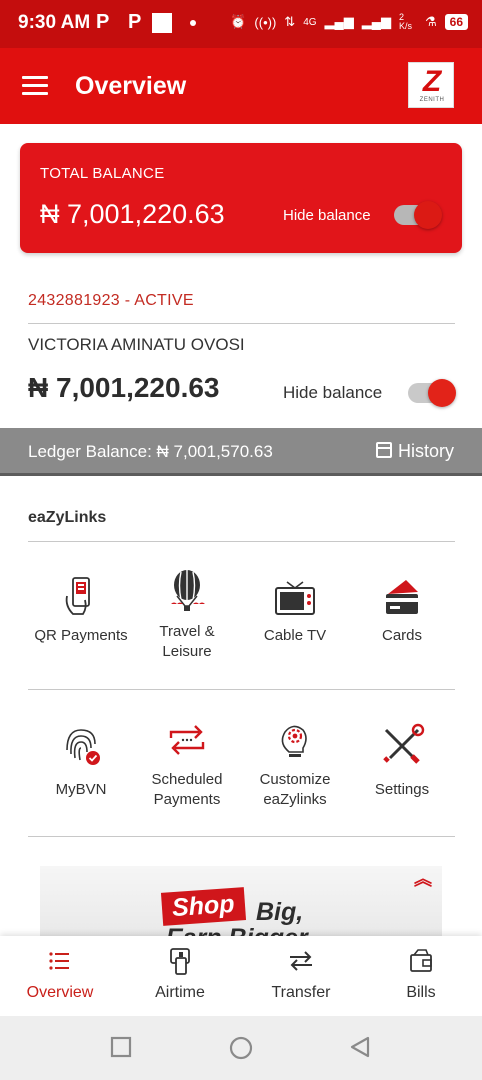 This screenshot has height=1080, width=482. Describe the element at coordinates (121, 1047) in the screenshot. I see `recent-apps-icon` at that location.